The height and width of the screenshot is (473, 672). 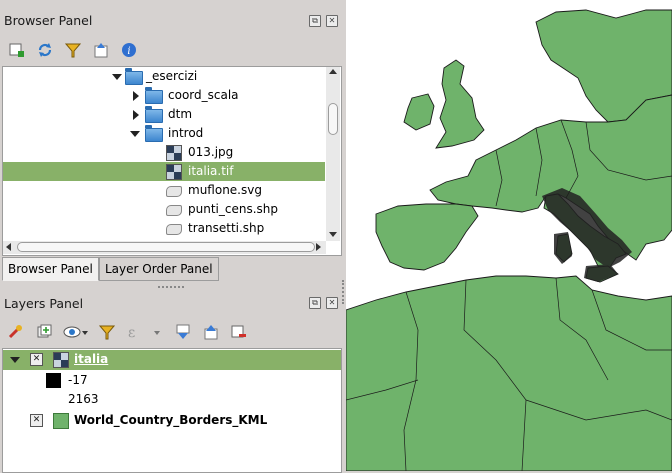 I want to click on scroll-right-icon, so click(x=318, y=247).